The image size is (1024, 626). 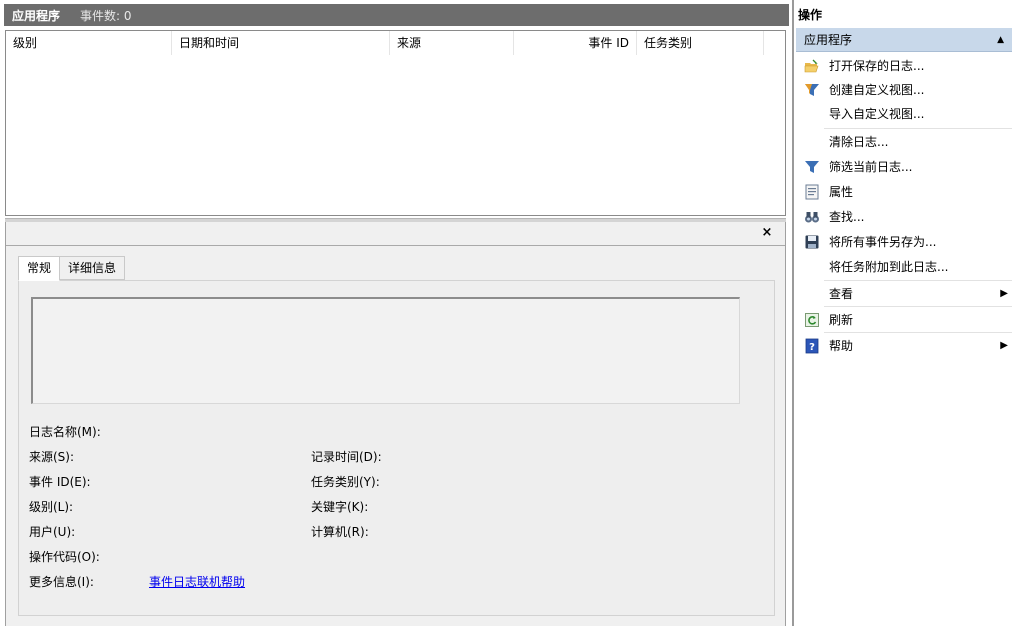 I want to click on actions-group-application: 应用程序 ▲, so click(x=904, y=40).